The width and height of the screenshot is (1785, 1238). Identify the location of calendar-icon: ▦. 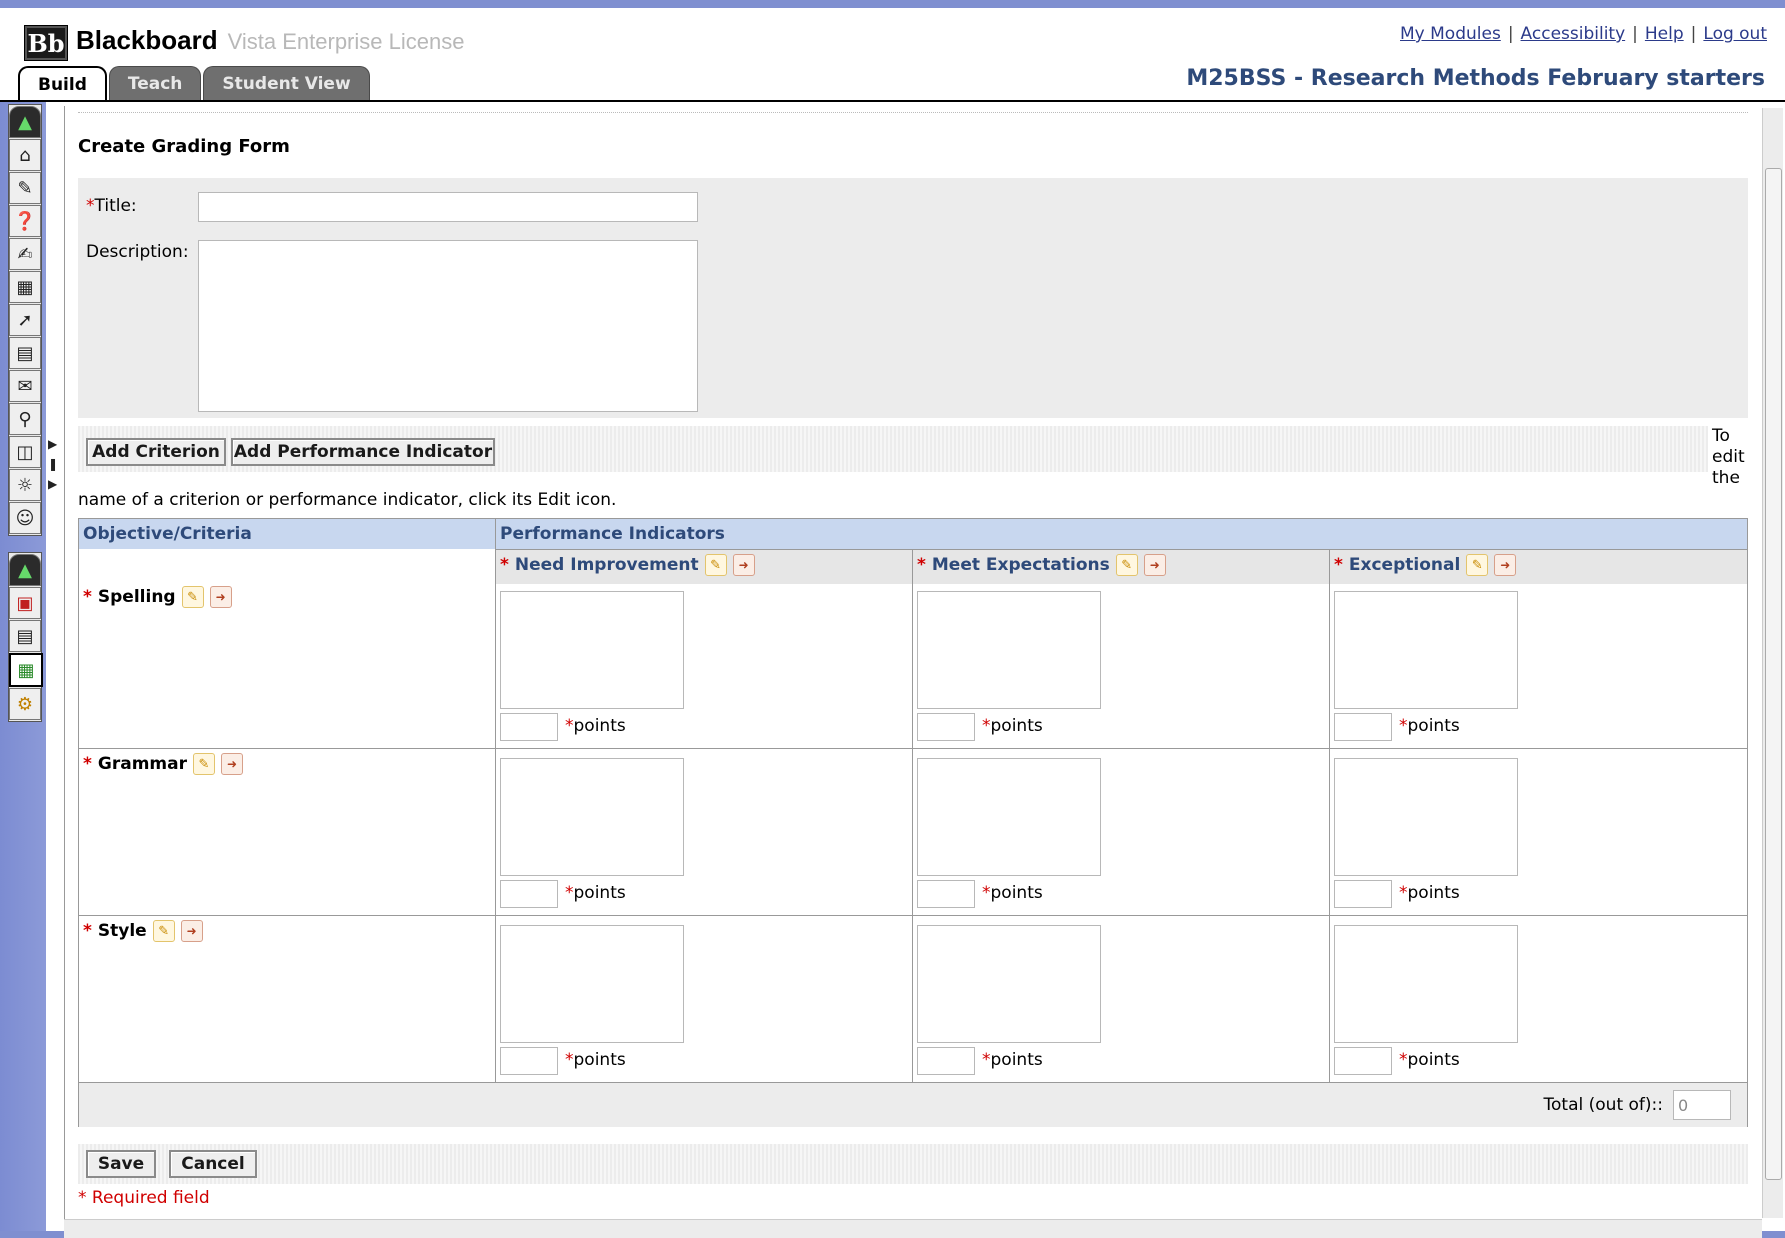
(25, 287).